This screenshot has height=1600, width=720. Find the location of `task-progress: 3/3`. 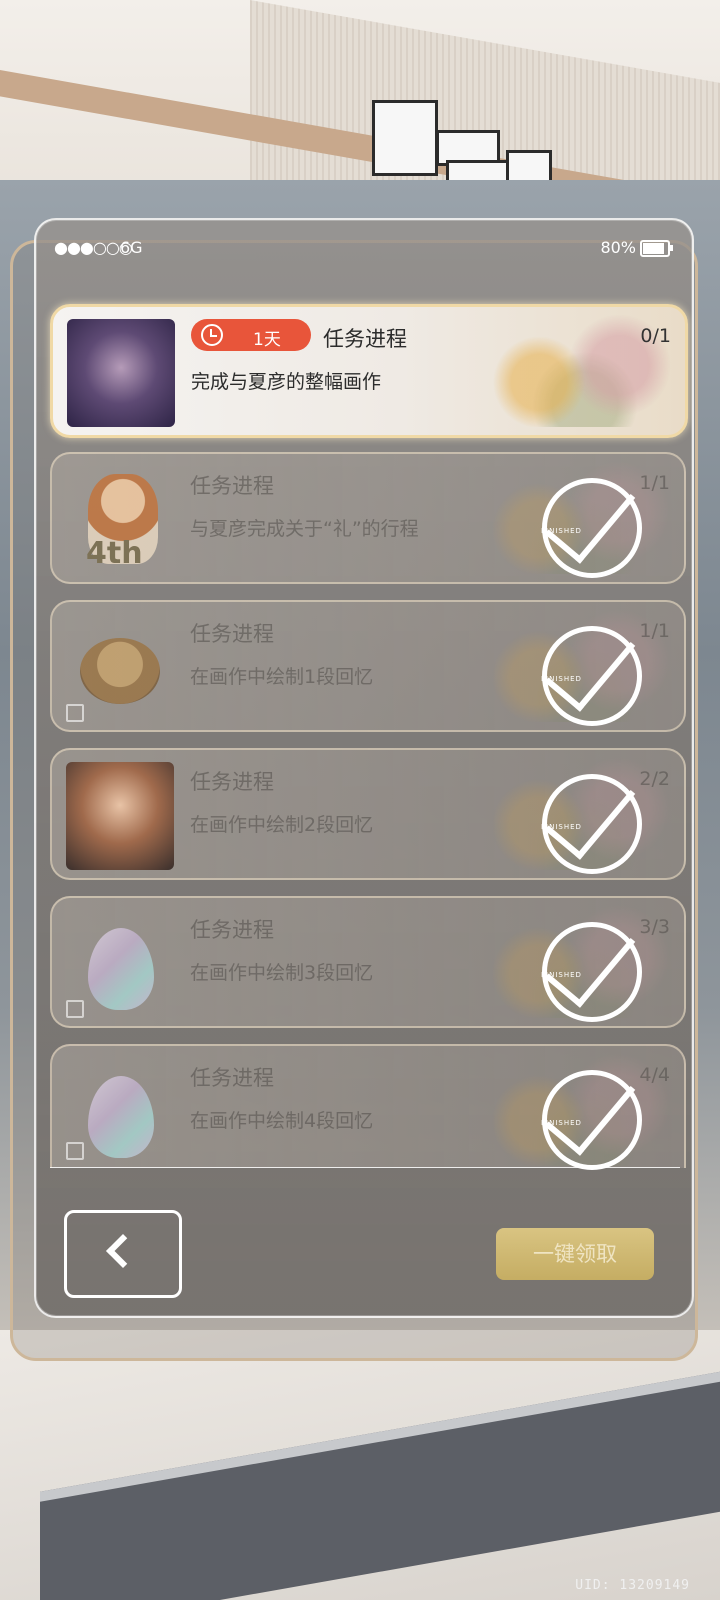

task-progress: 3/3 is located at coordinates (654, 927).